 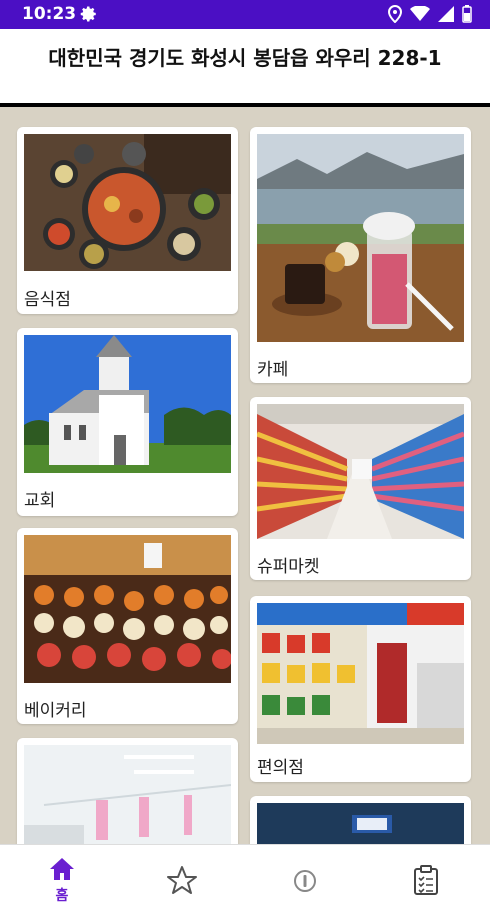 What do you see at coordinates (360, 471) in the screenshot?
I see `supermarket-aisle-photo` at bounding box center [360, 471].